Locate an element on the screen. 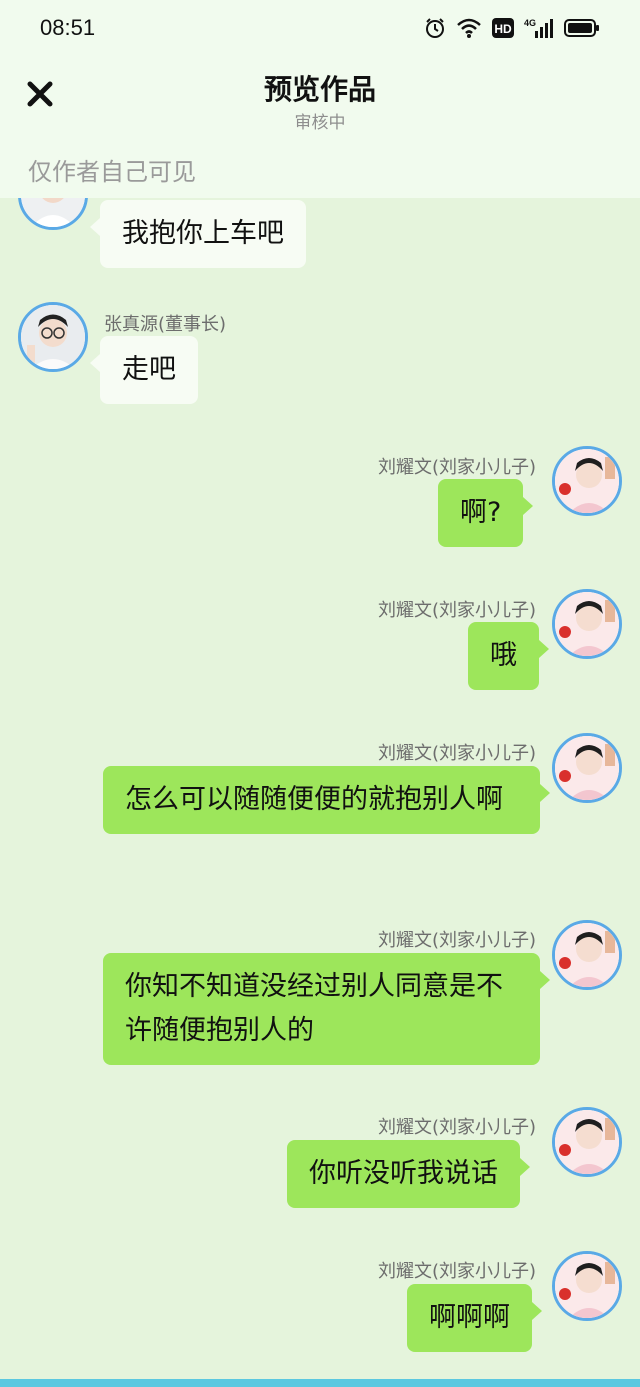 The image size is (640, 1387). battery-icon is located at coordinates (582, 28).